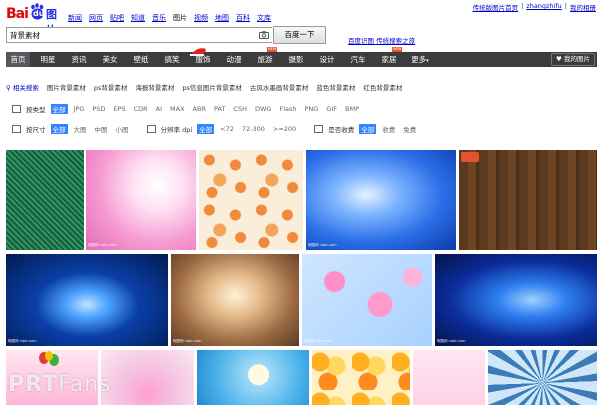  I want to click on channel-cars: 汽车, so click(358, 59).